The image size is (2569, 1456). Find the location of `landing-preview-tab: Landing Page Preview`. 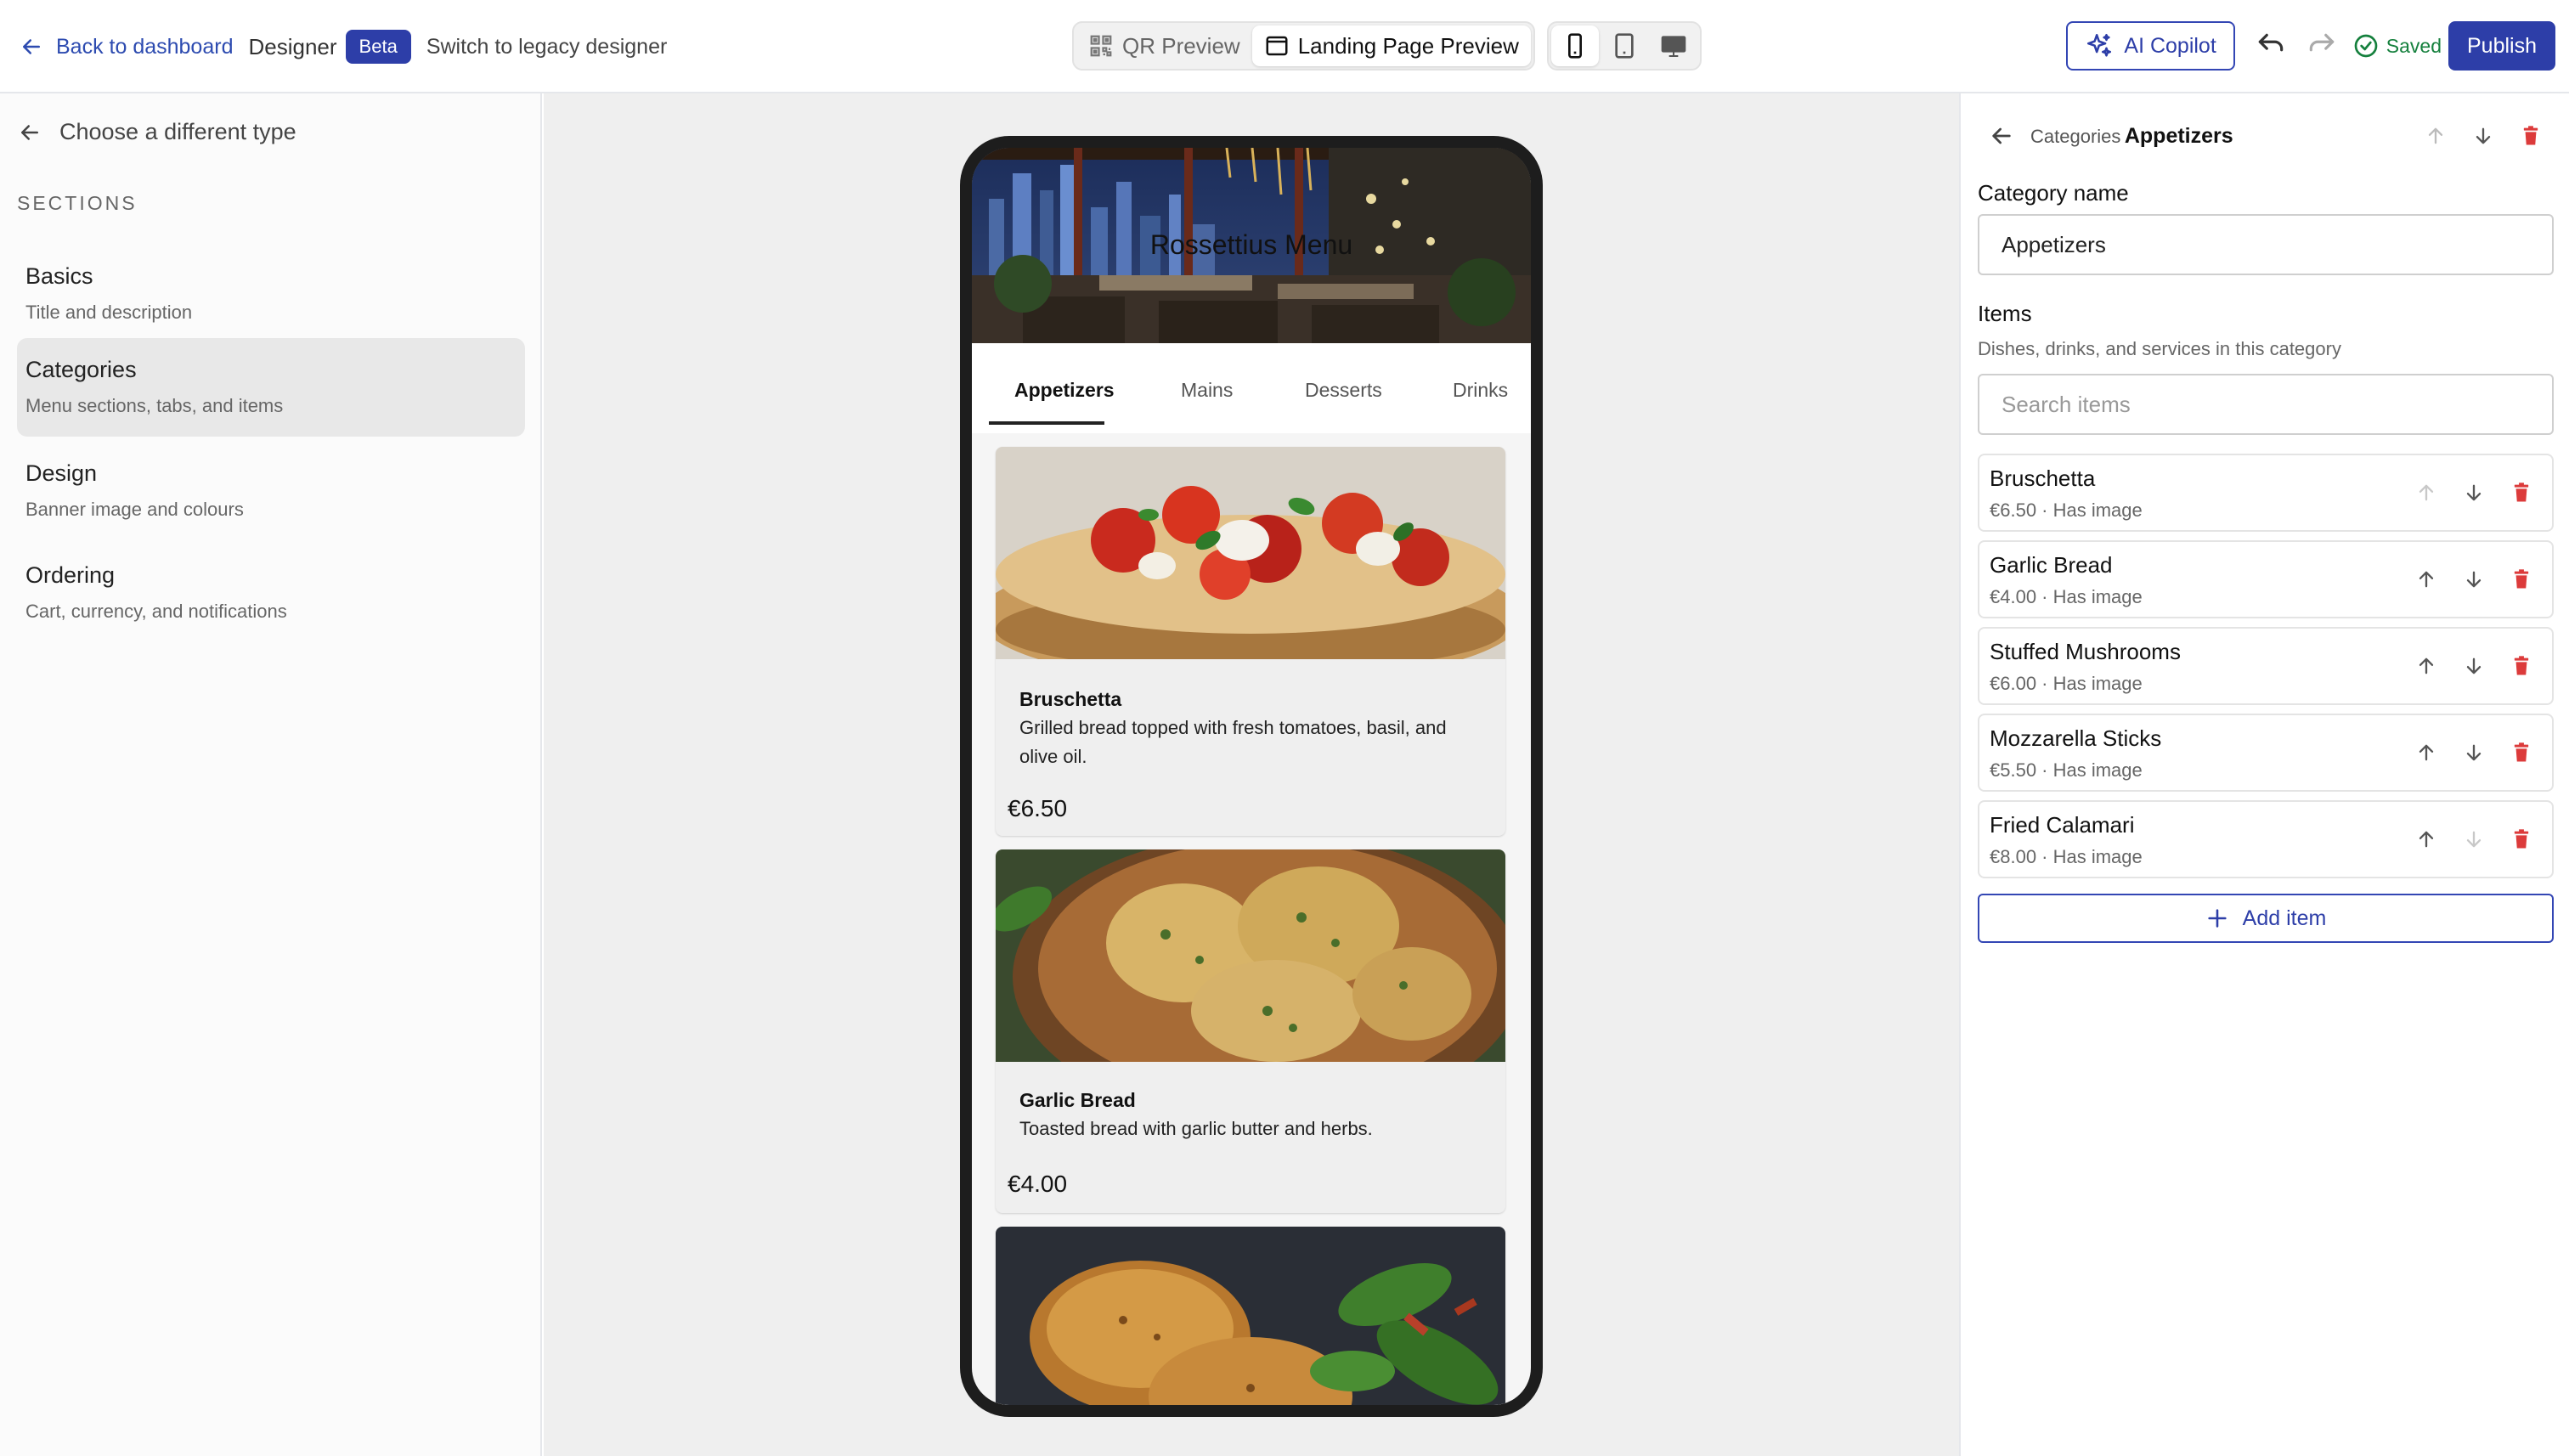

landing-preview-tab: Landing Page Preview is located at coordinates (1391, 45).